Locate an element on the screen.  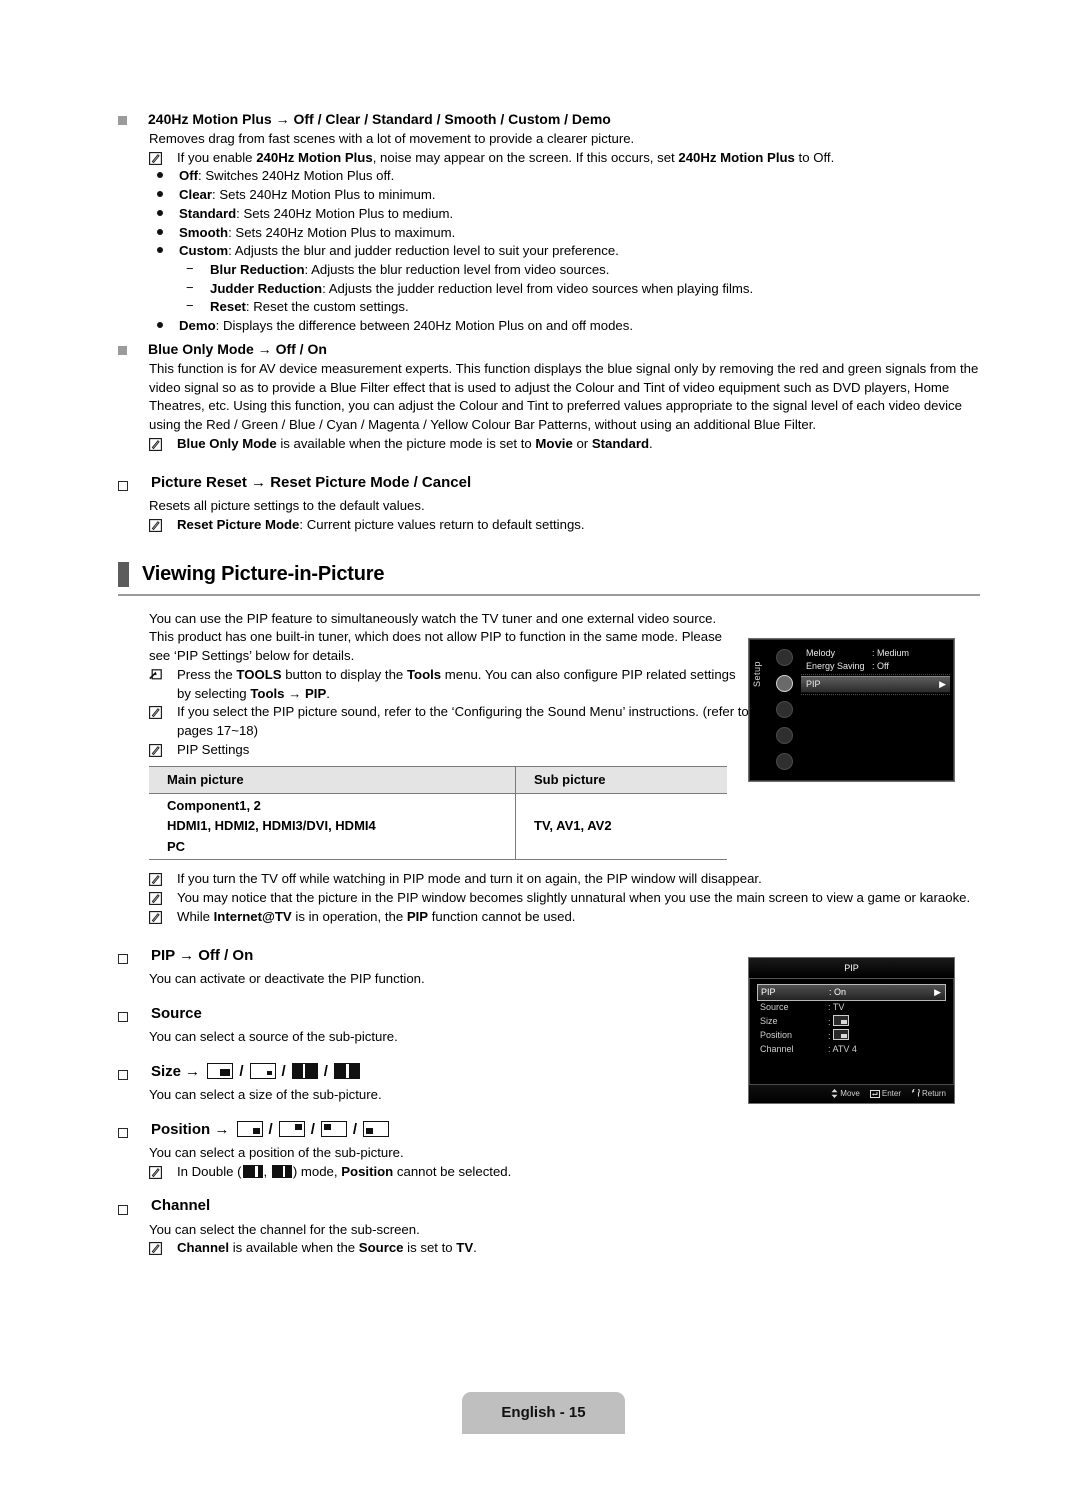
setup-row-value: : Off is located at coordinates (880, 666).